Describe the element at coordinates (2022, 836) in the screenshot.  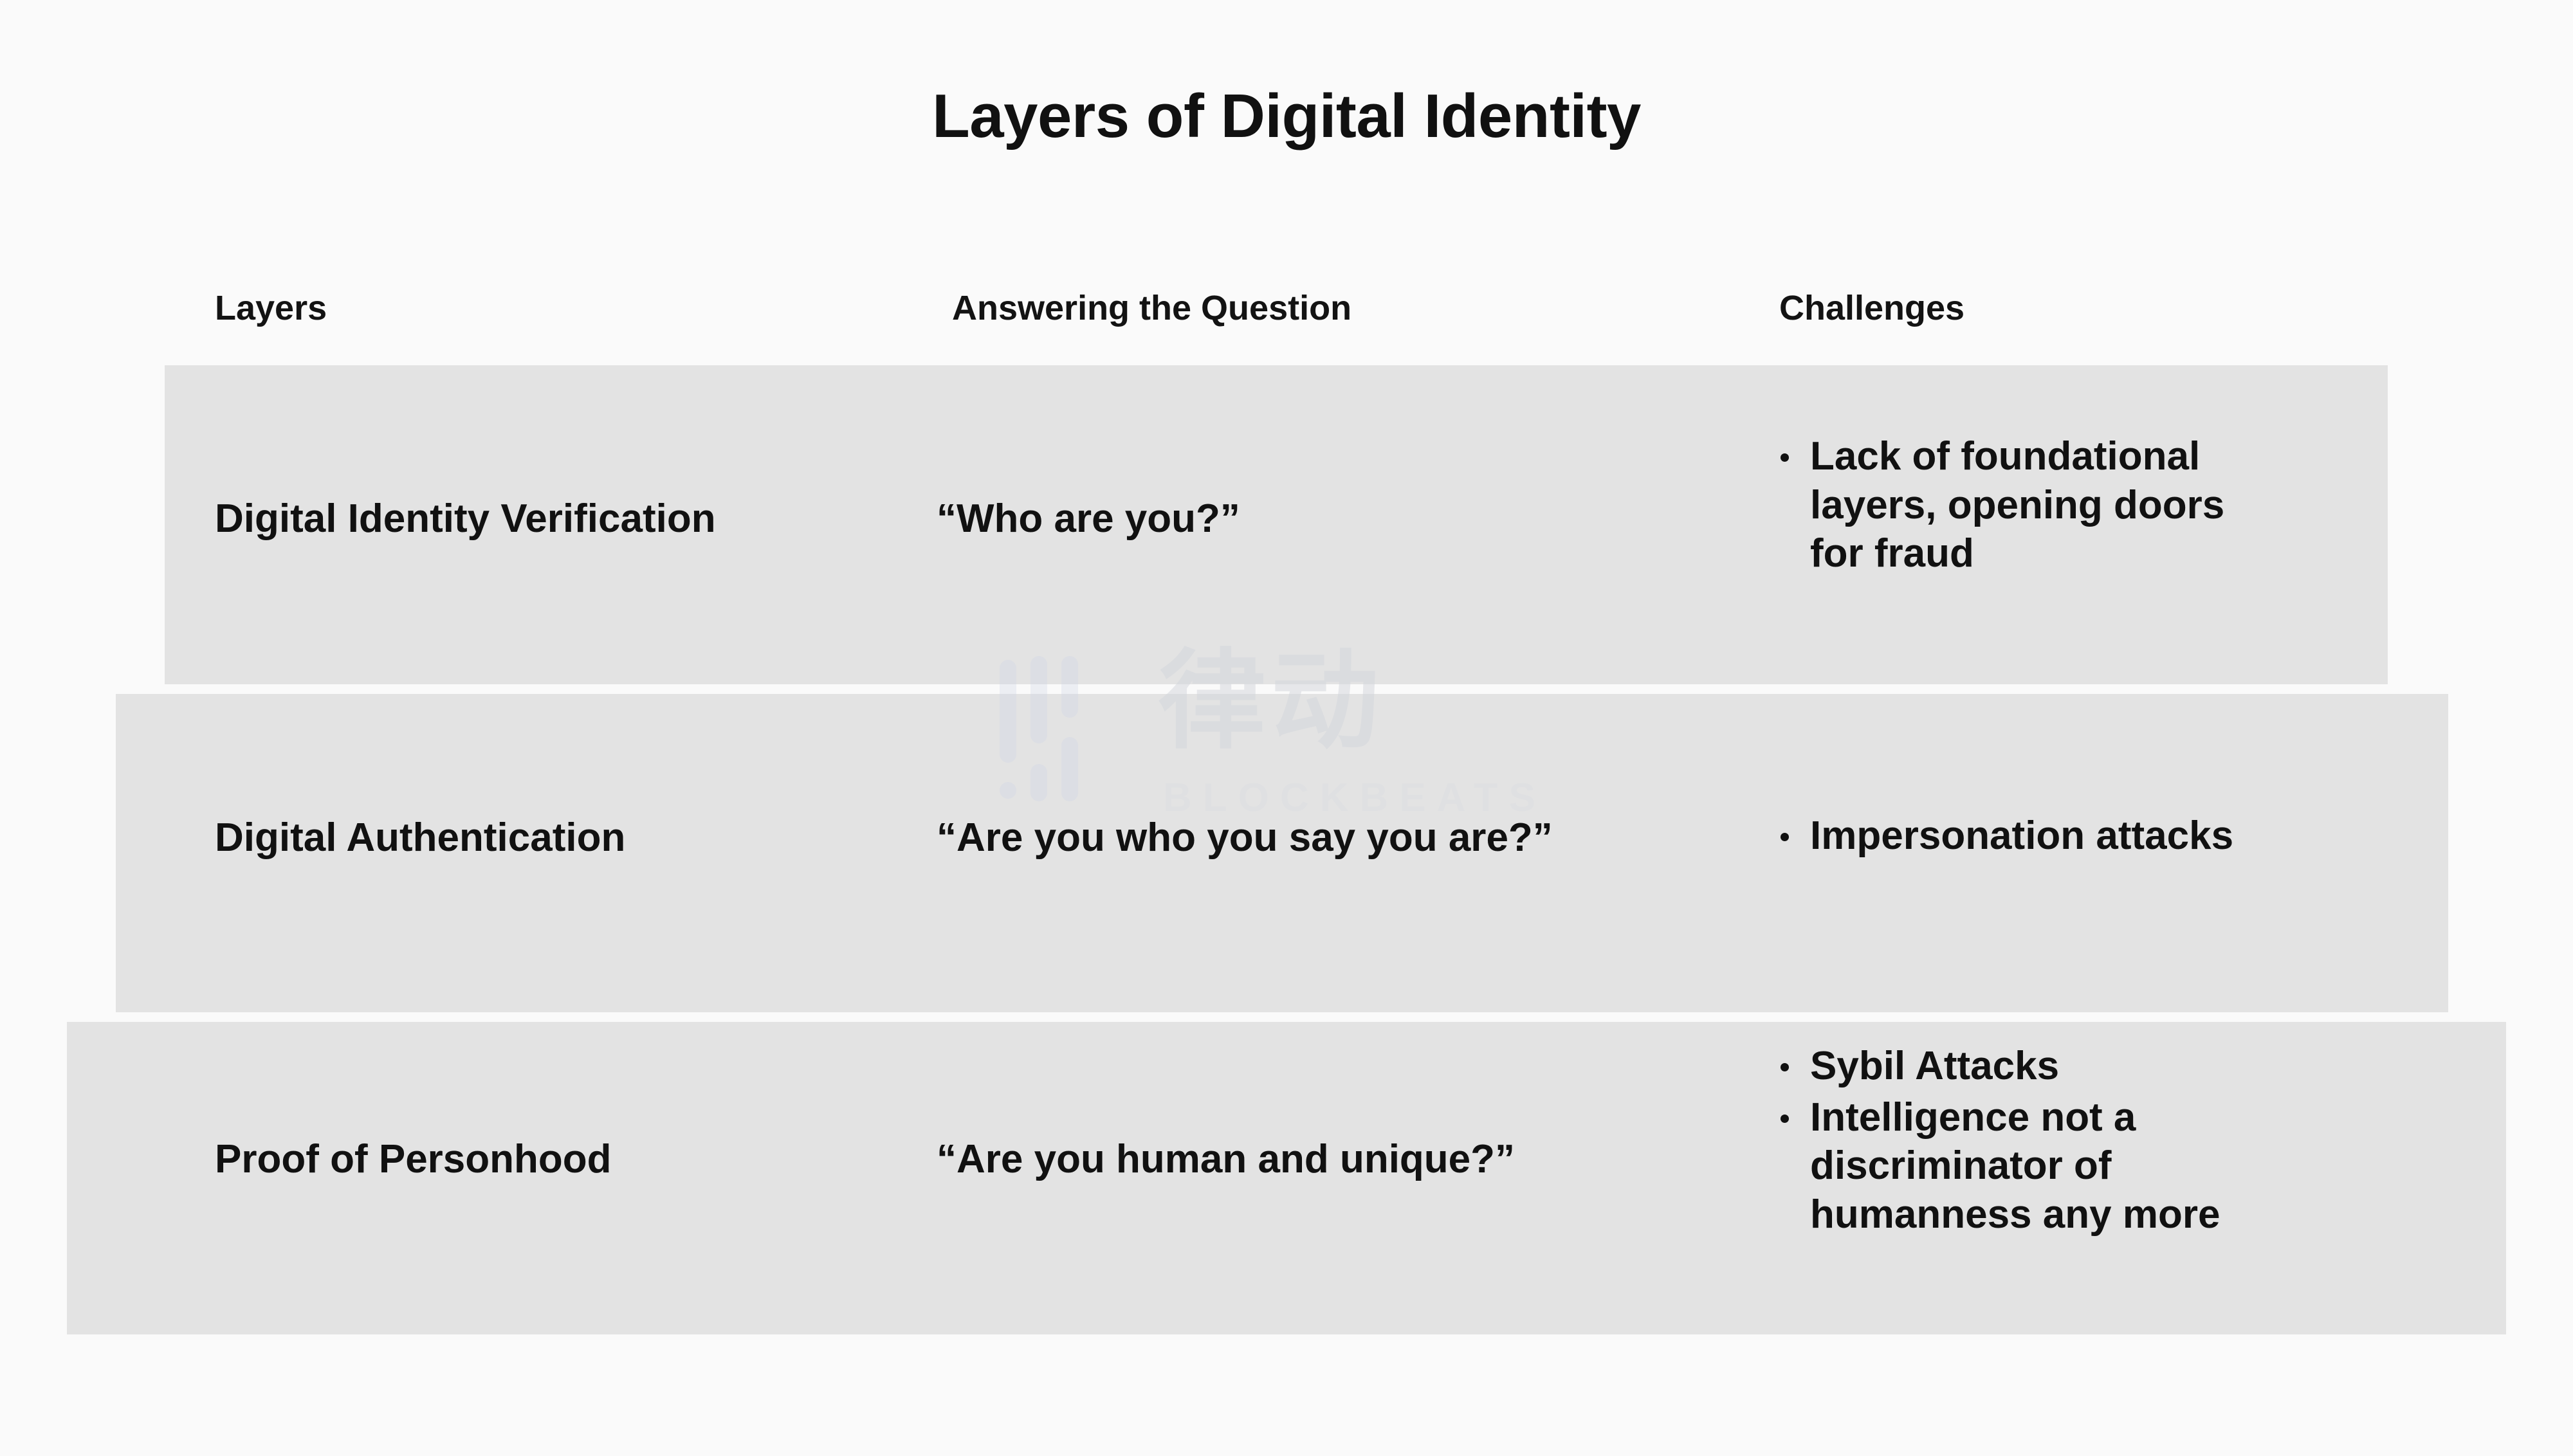
I see `challenge-text: Impersonation attacks` at that location.